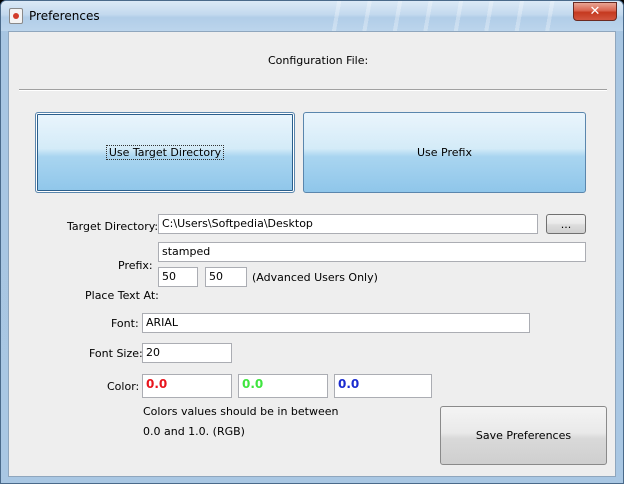  I want to click on color-red-input: 0.0, so click(187, 386).